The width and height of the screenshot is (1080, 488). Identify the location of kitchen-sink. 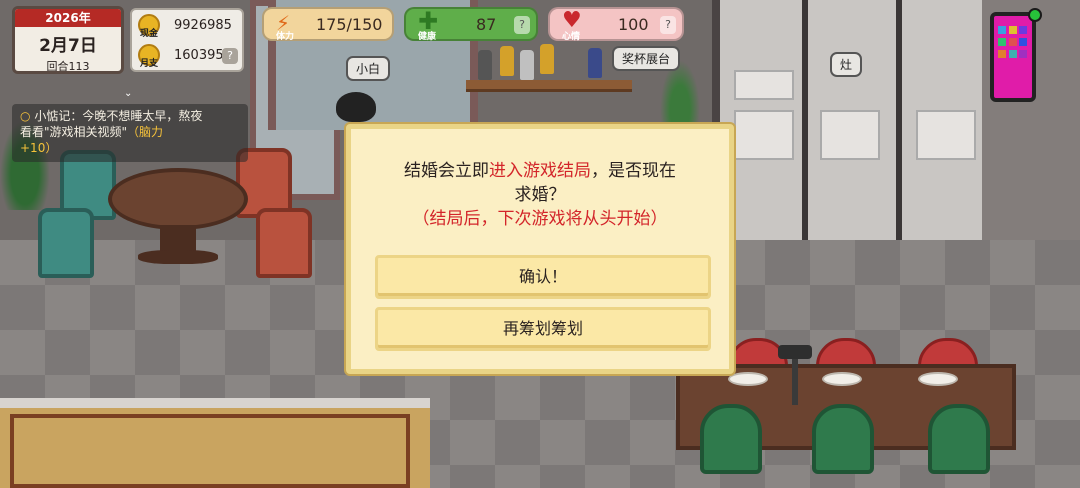
(764, 85).